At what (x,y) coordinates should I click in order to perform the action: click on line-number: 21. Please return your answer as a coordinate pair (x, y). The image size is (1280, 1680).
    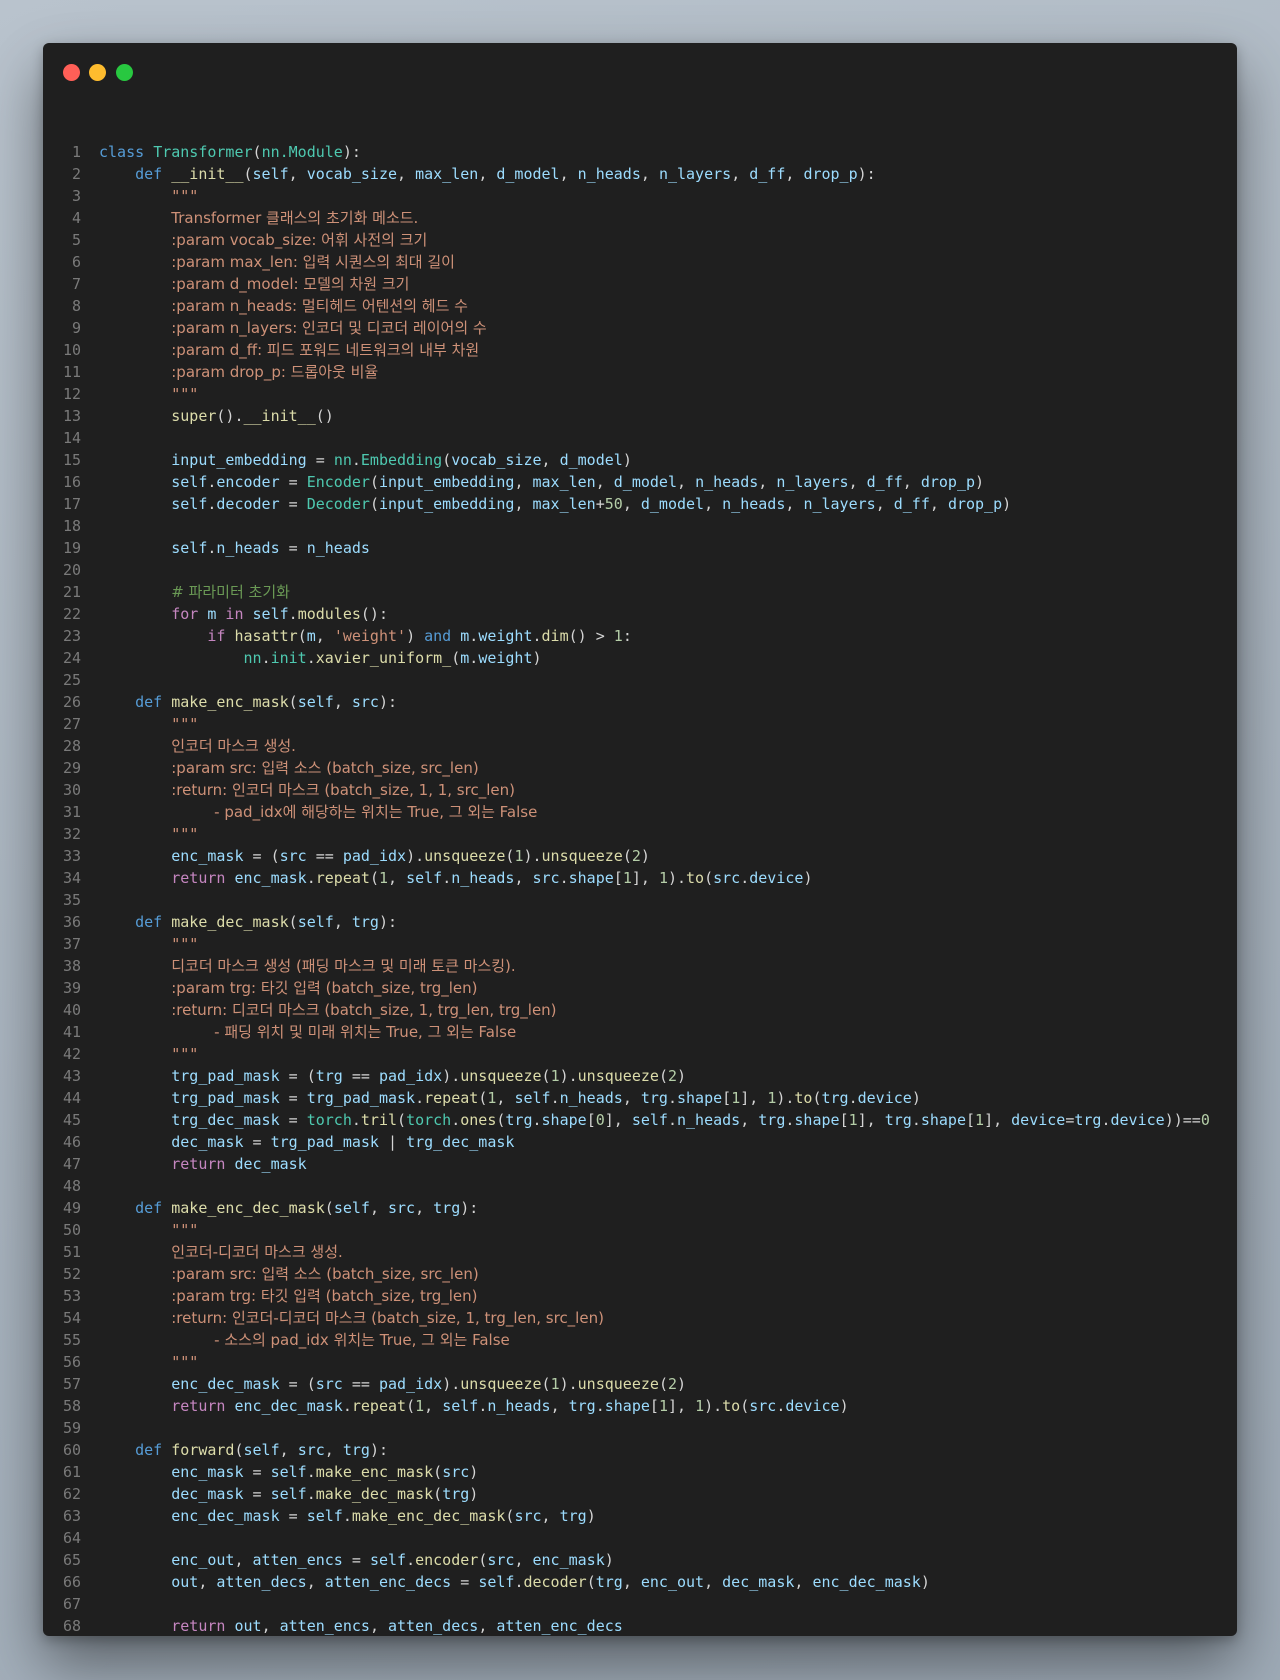
    Looking at the image, I should click on (71, 592).